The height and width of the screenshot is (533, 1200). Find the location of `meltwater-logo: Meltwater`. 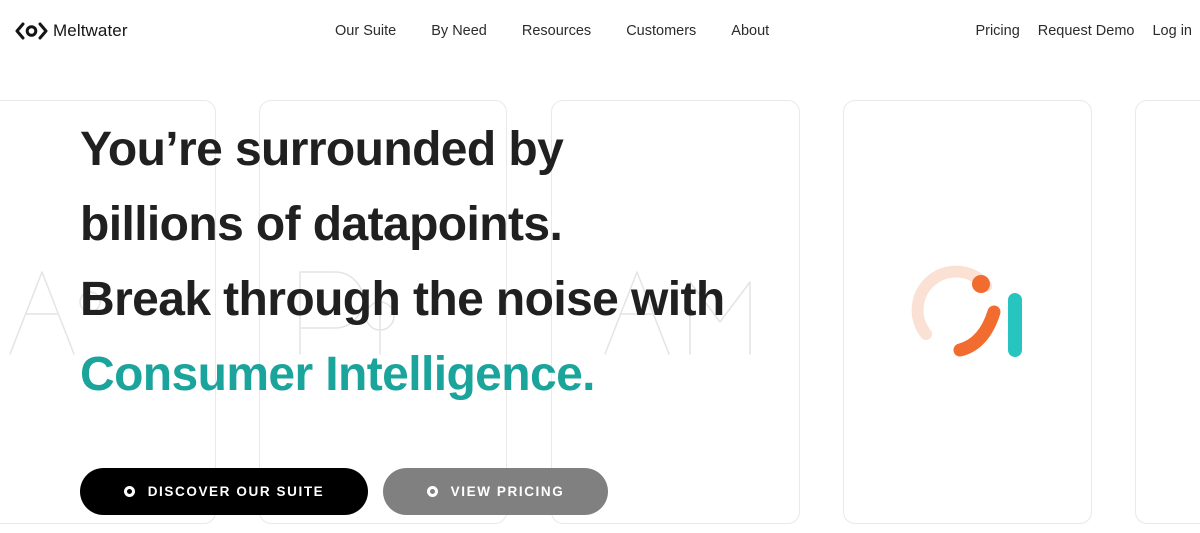

meltwater-logo: Meltwater is located at coordinates (71, 31).